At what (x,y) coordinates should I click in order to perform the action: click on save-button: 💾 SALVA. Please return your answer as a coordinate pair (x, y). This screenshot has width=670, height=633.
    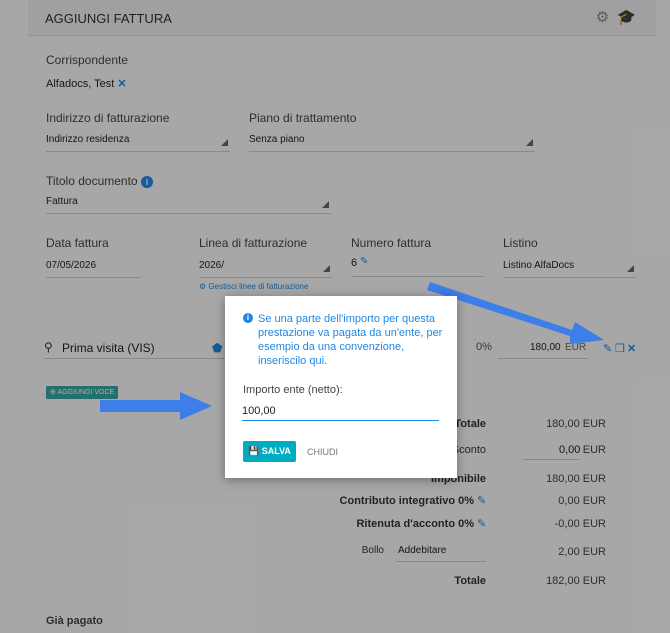
    Looking at the image, I should click on (269, 451).